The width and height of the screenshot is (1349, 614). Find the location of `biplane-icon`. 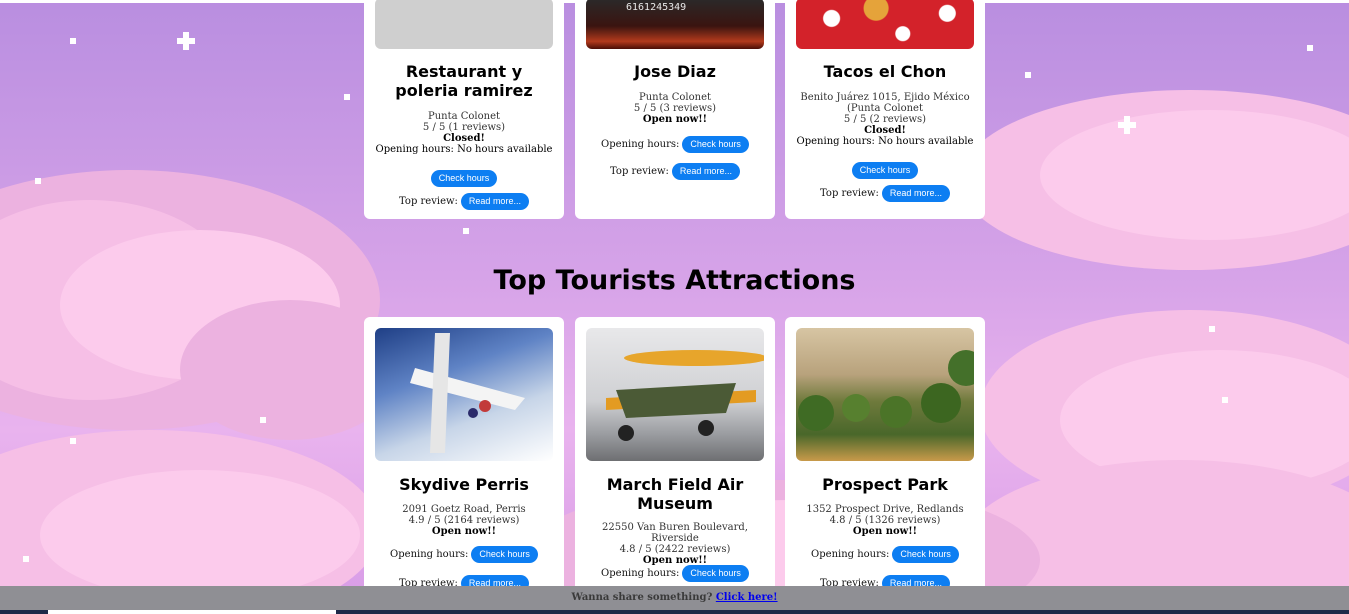

biplane-icon is located at coordinates (685, 395).